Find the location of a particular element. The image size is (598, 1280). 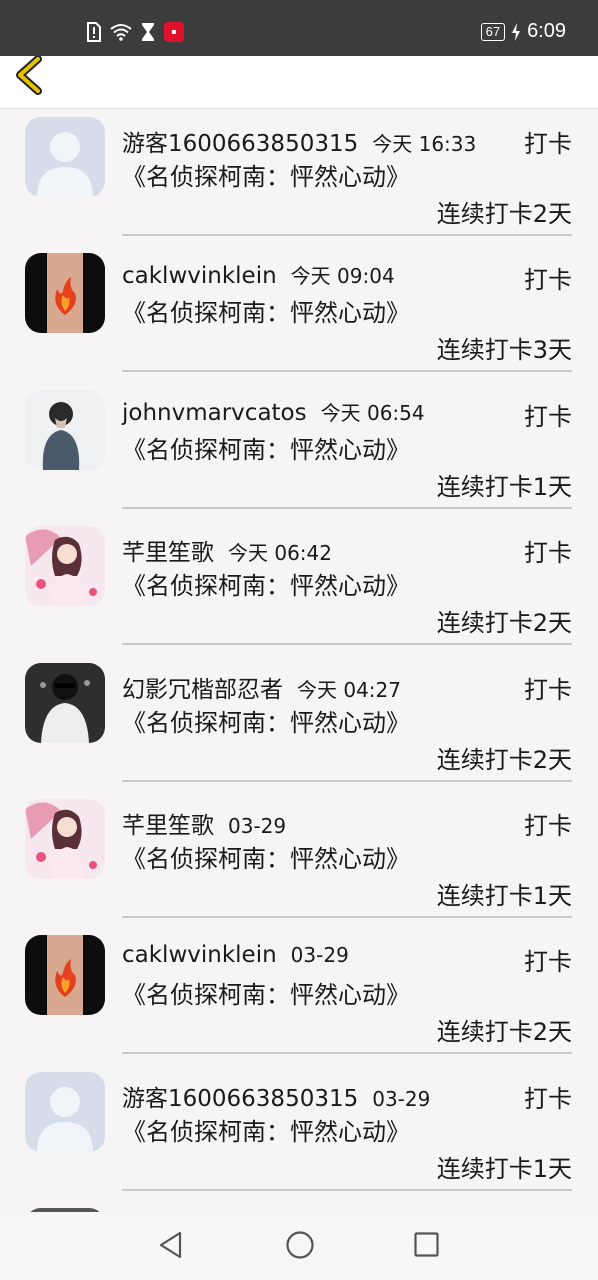

list-item: 芊里笙歌 03-29 打卡 《名侦探柯南：怦然心动》 连续打卡1天 is located at coordinates (299, 858).